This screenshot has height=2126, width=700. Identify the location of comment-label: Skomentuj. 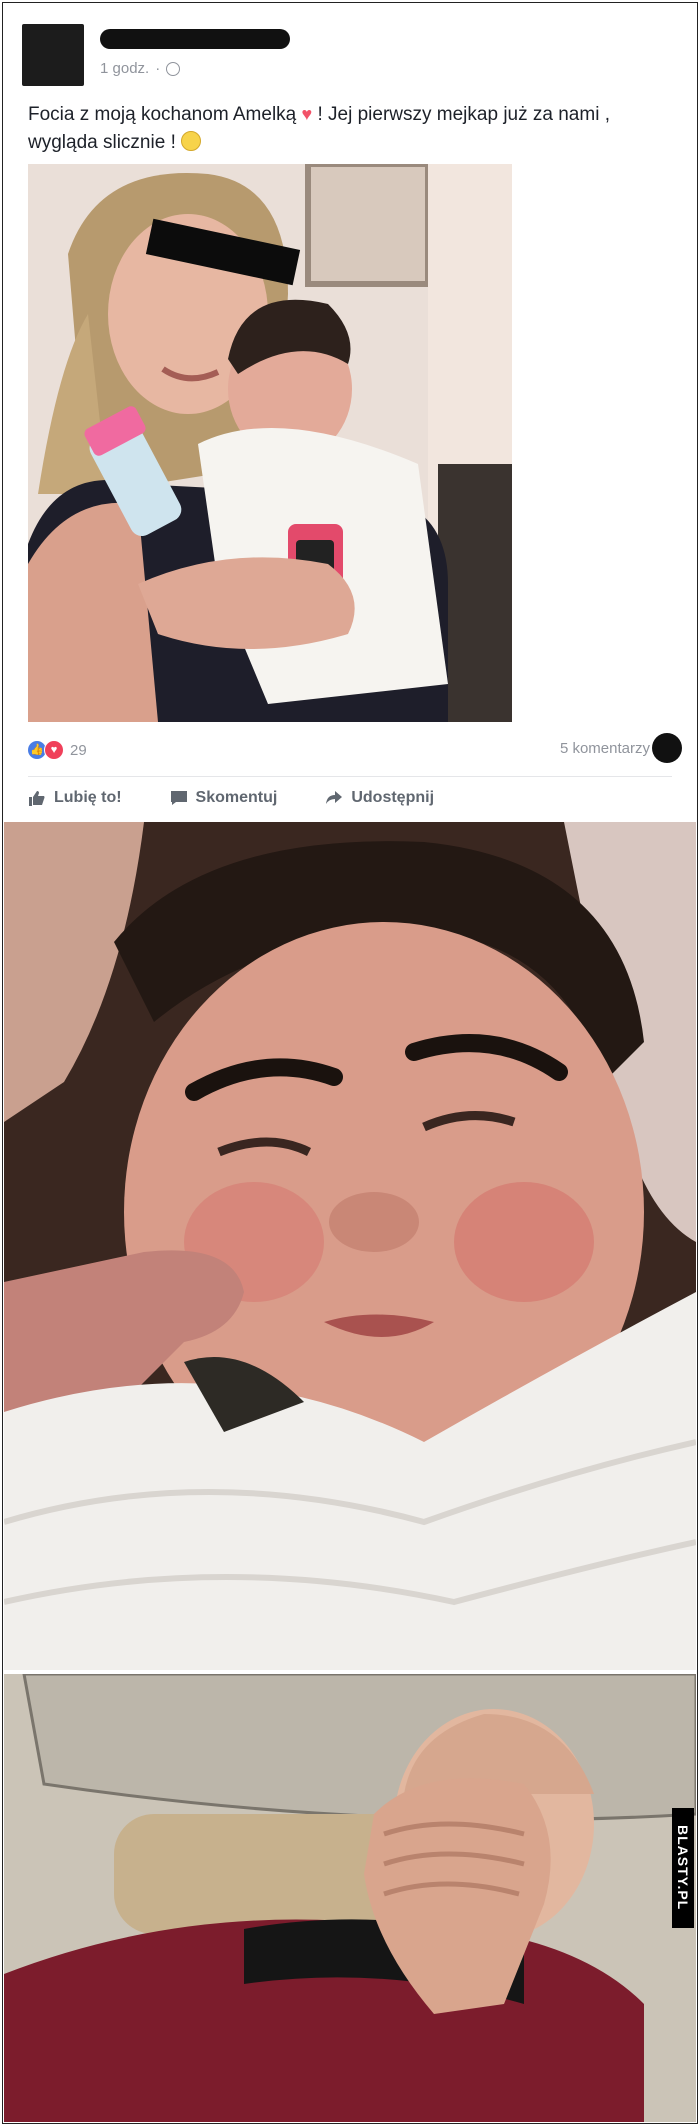
(236, 797).